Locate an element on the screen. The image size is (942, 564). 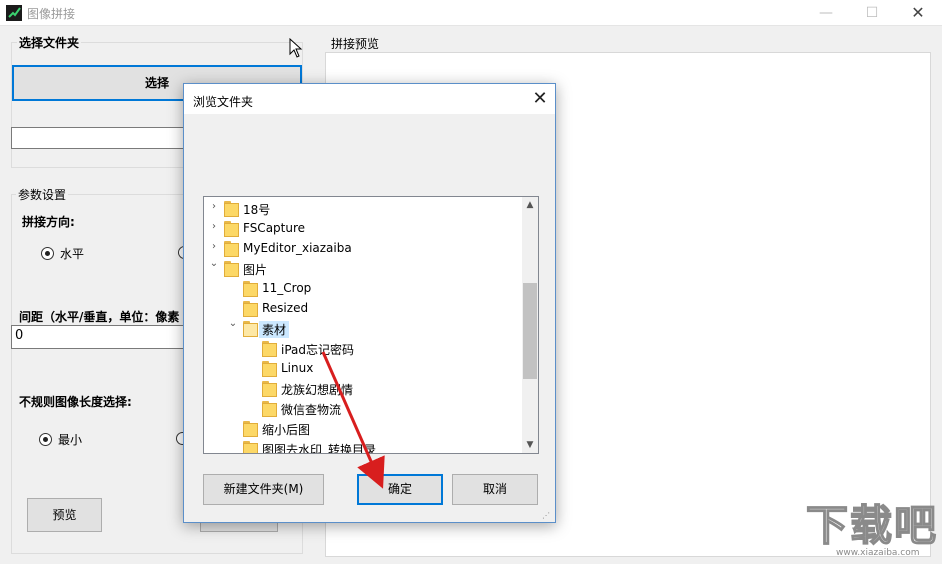
dialog-title: 浏览文件夹 is located at coordinates (223, 102).